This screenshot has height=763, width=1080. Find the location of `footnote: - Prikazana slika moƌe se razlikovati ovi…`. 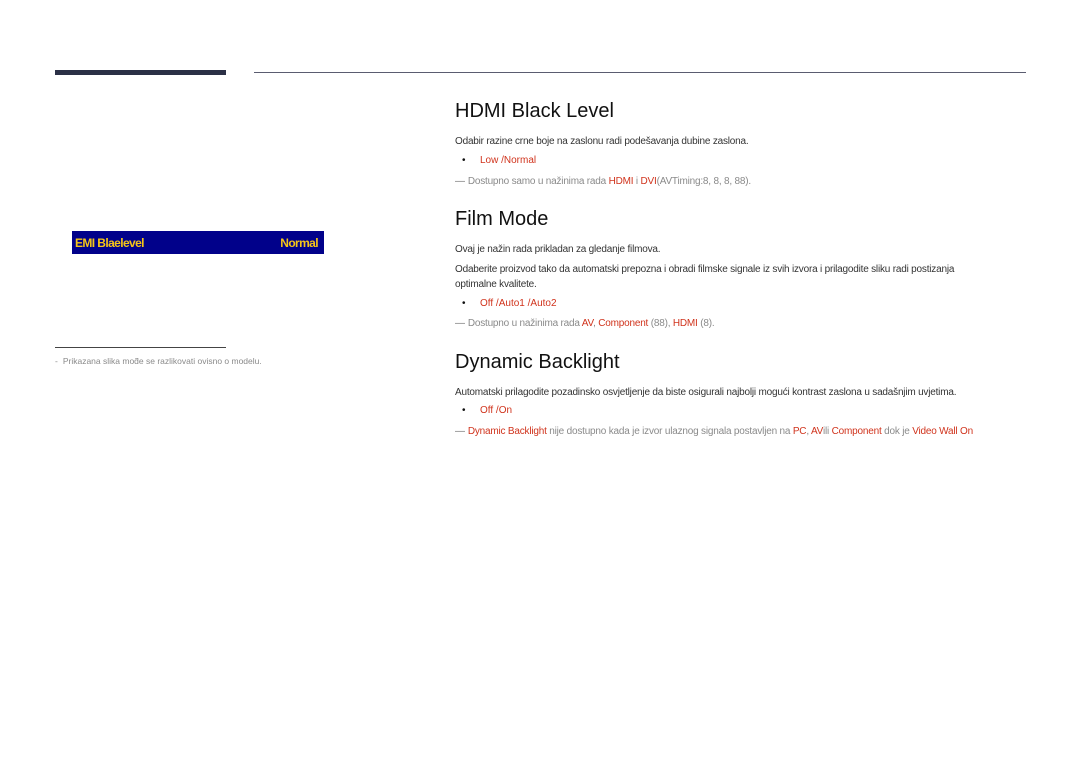

footnote: - Prikazana slika moƌe se razlikovati ovi… is located at coordinates (158, 361).